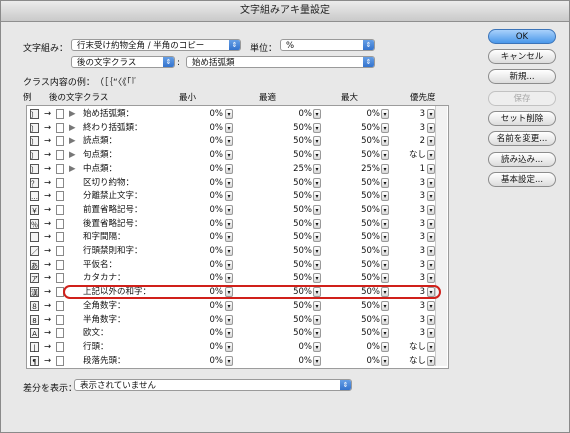 The height and width of the screenshot is (433, 570). I want to click on priority-value: なし, so click(417, 347).